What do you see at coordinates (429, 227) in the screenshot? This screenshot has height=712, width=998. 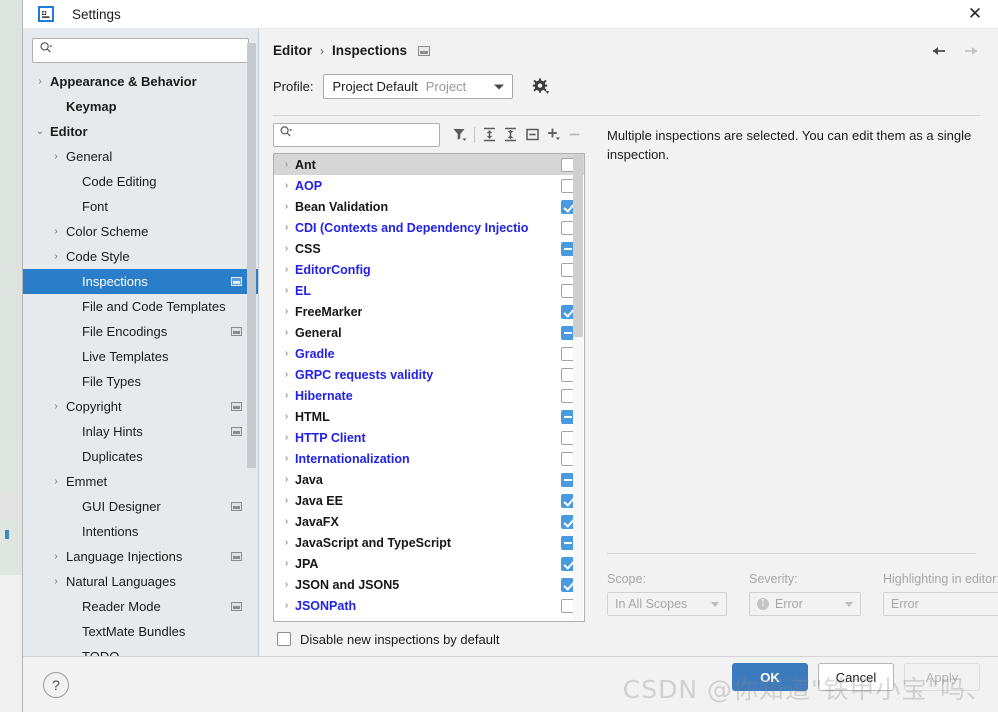 I see `inspection-row: › CDI (Contexts and Dependency Injectio` at bounding box center [429, 227].